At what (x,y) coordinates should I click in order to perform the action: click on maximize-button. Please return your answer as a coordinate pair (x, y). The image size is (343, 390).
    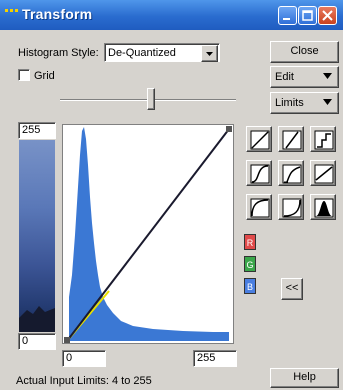
    Looking at the image, I should click on (307, 15).